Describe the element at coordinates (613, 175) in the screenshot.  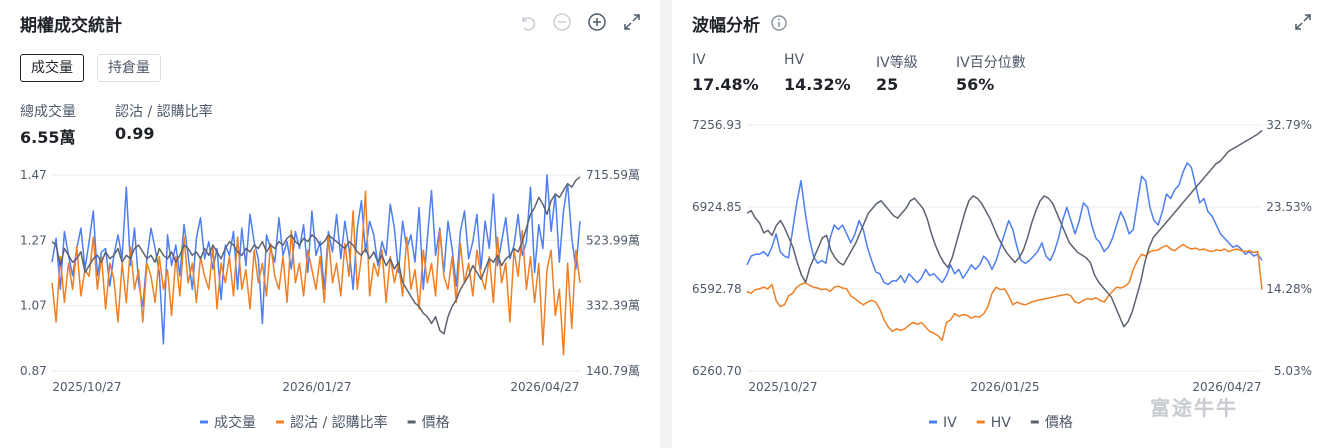
I see `y-right-tick-label: 715.59萬` at that location.